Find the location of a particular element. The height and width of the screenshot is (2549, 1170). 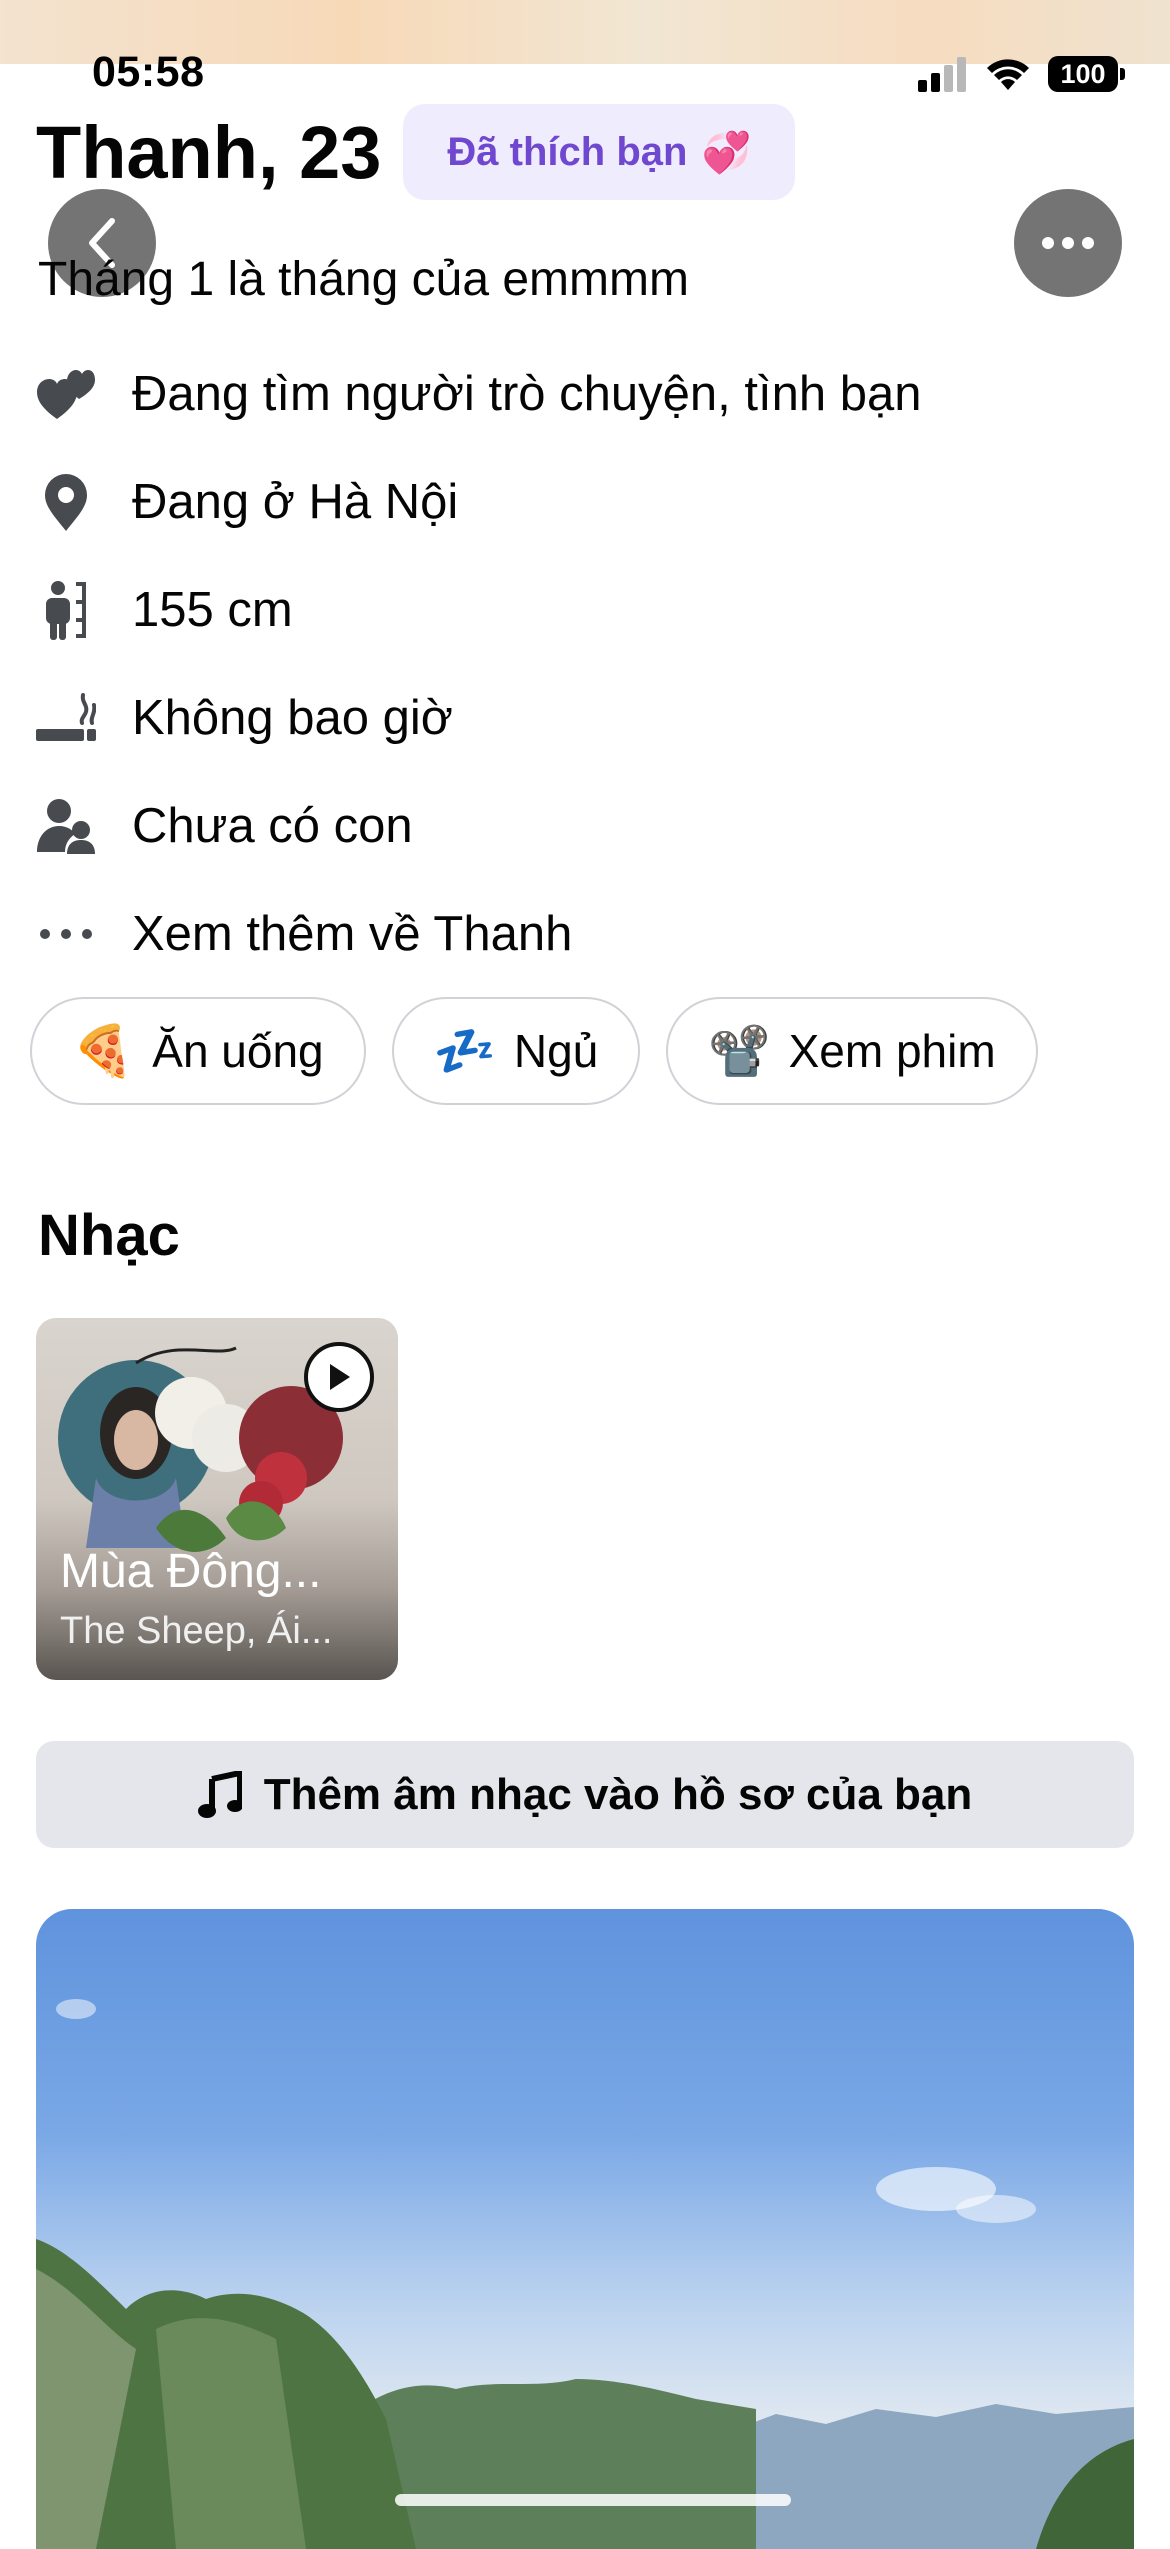

info-row-looking-for: Đang tìm người trò chuyện, tình bạn is located at coordinates (586, 394).